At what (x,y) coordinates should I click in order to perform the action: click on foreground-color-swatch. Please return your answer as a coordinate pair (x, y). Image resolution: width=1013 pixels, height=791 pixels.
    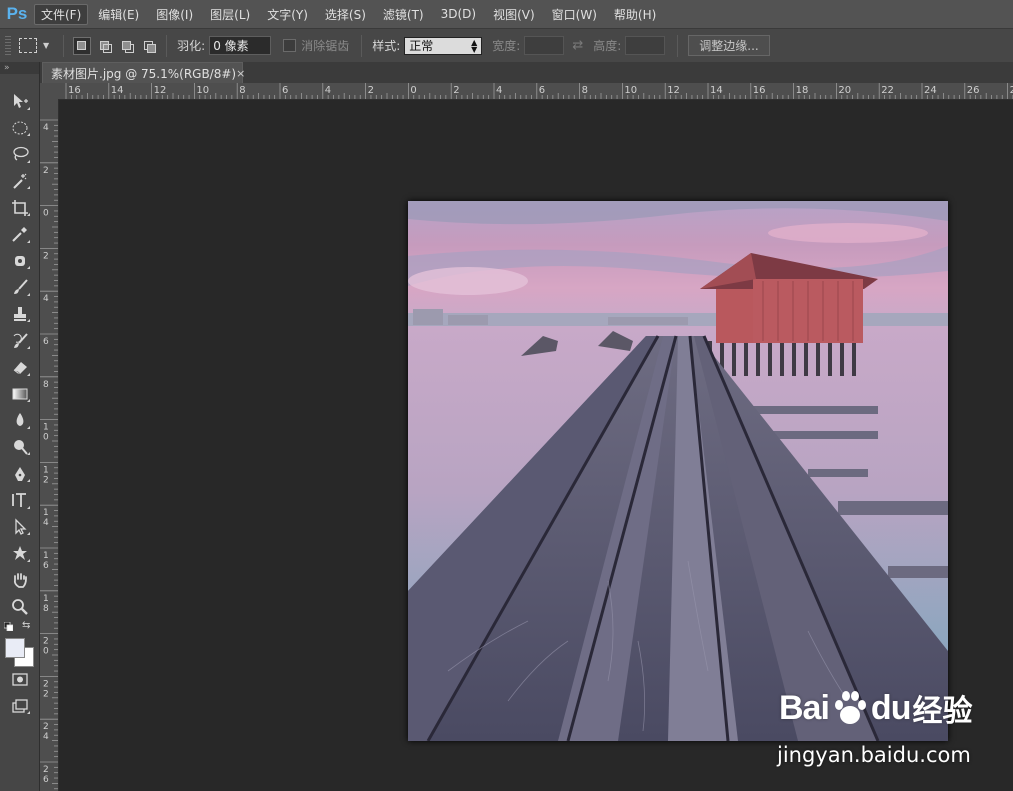
    Looking at the image, I should click on (15, 647).